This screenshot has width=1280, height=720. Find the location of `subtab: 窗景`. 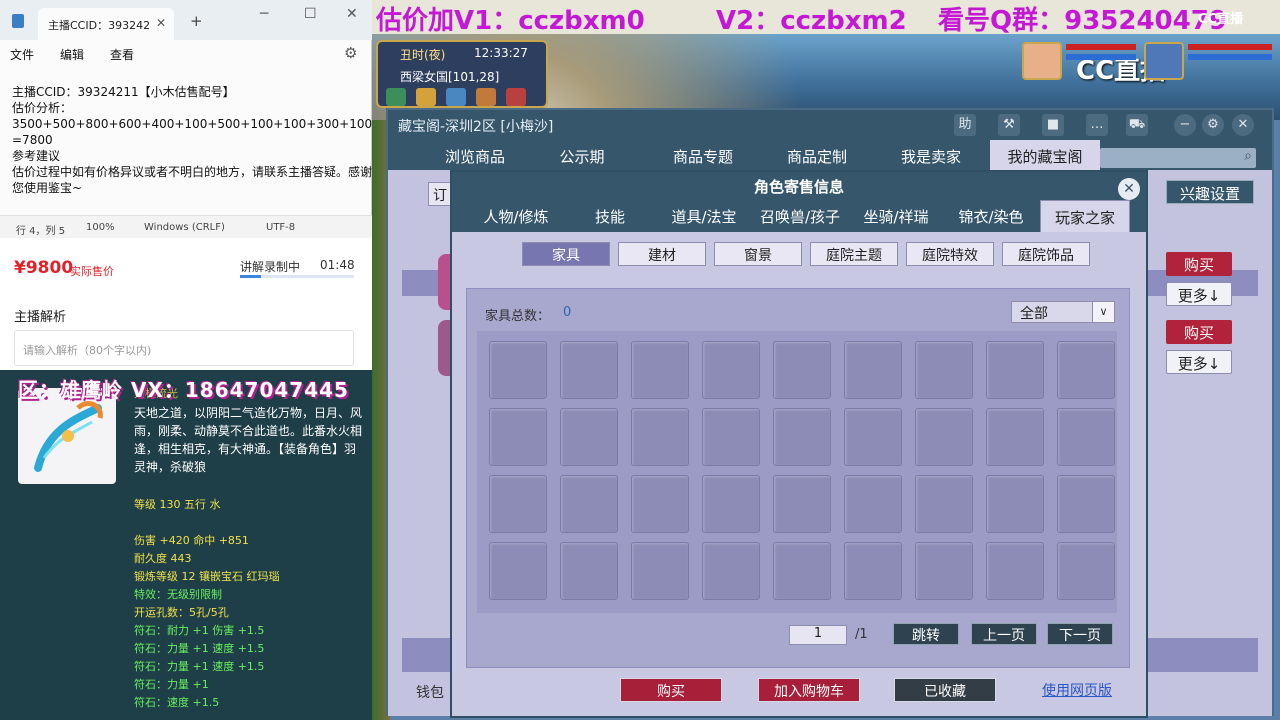

subtab: 窗景 is located at coordinates (758, 254).